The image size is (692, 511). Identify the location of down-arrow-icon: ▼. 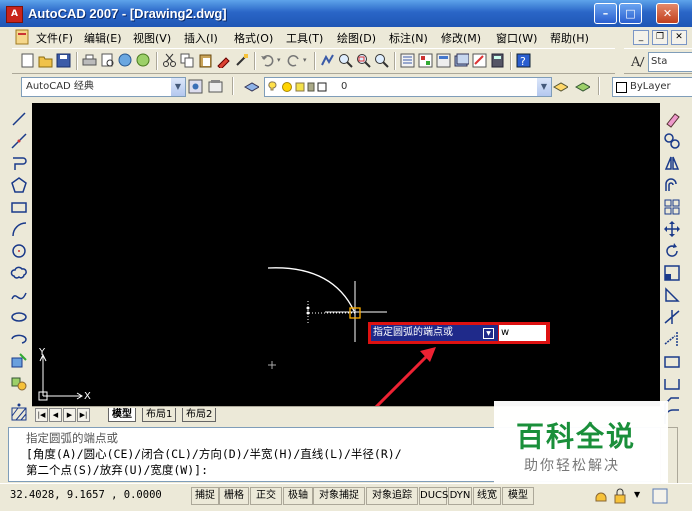
(488, 333).